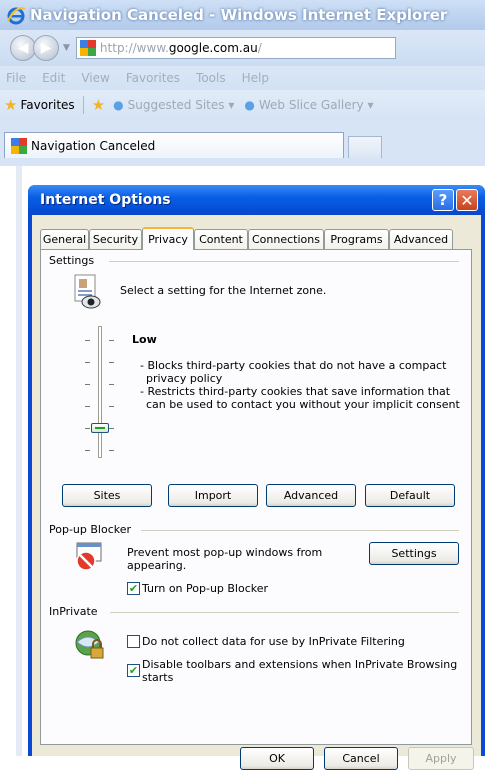 The image size is (485, 770). I want to click on popup-blocker-icon, so click(89, 556).